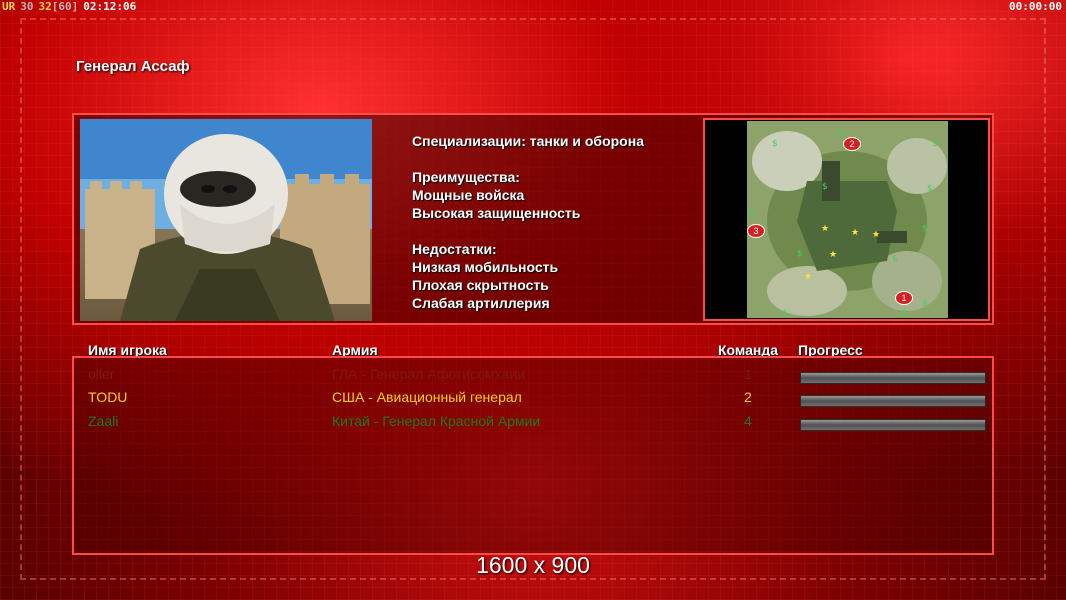 The height and width of the screenshot is (600, 1066). What do you see at coordinates (904, 298) in the screenshot?
I see `start-position-marker: 1` at bounding box center [904, 298].